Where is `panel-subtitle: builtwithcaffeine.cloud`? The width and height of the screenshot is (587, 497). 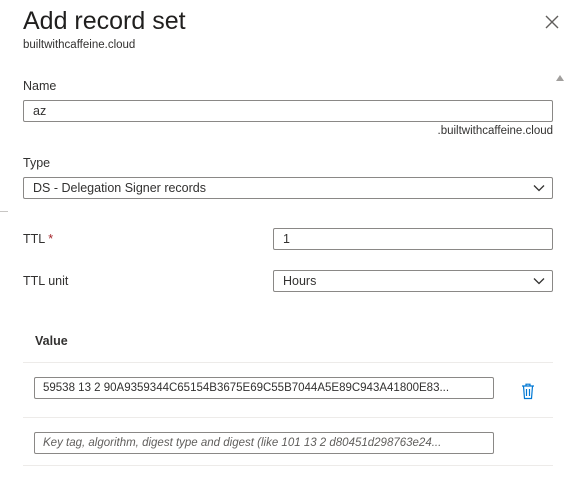
panel-subtitle: builtwithcaffeine.cloud is located at coordinates (79, 45).